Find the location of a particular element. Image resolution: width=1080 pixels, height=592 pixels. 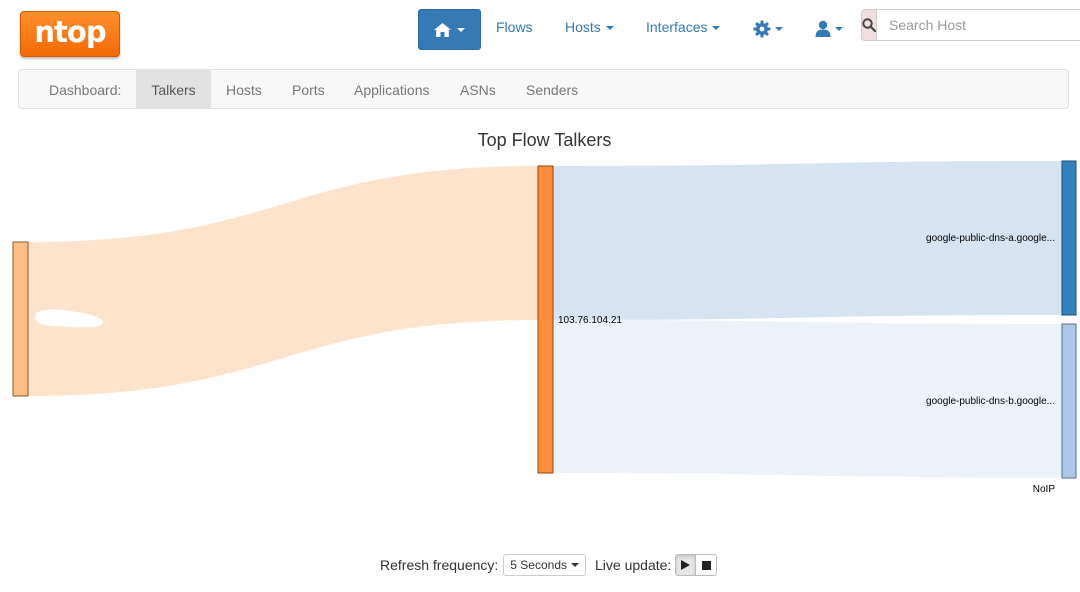

refresh-frequency-value: 5 Seconds is located at coordinates (539, 565).